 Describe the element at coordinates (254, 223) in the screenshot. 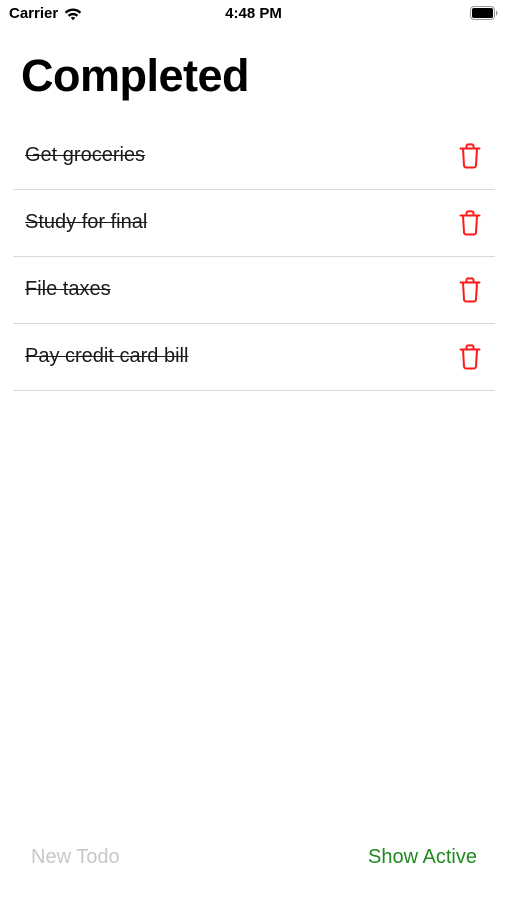

I see `todo-row: Study for final` at that location.